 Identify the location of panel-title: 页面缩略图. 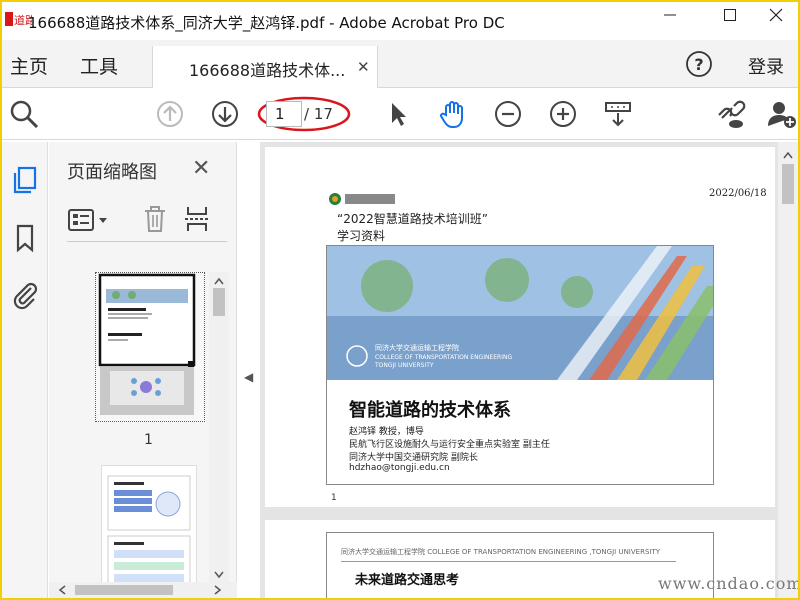
(112, 172).